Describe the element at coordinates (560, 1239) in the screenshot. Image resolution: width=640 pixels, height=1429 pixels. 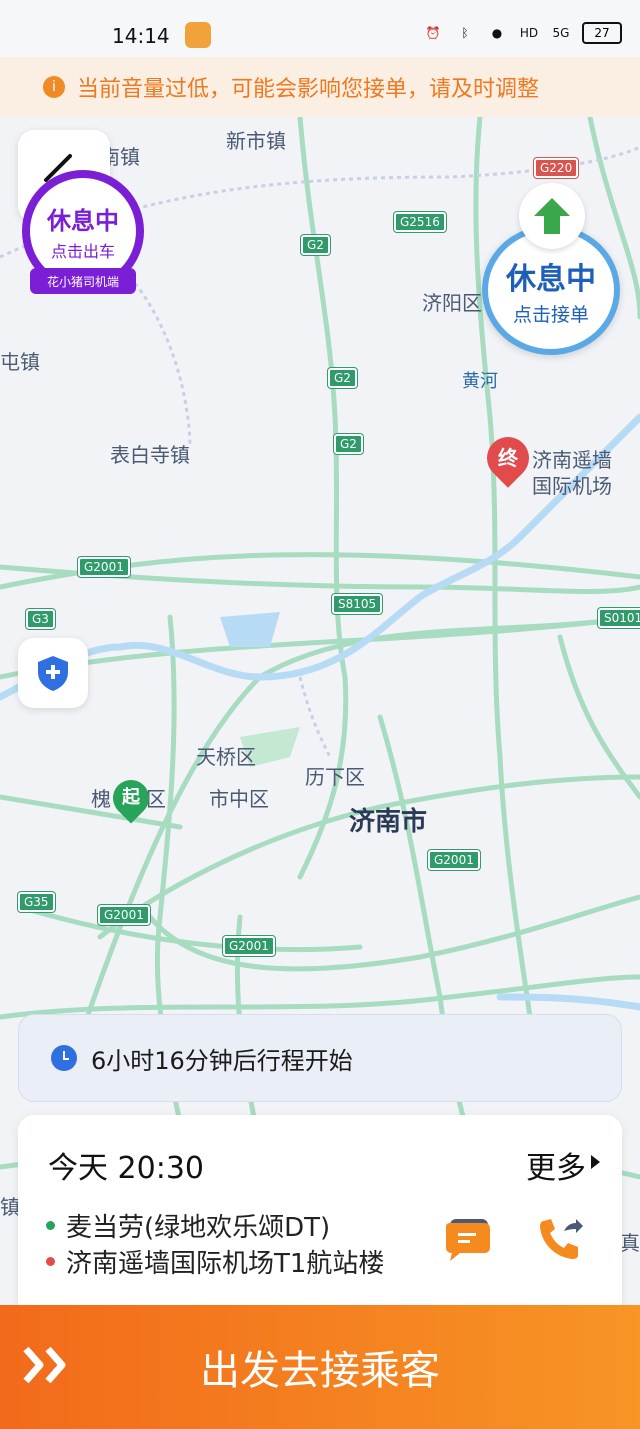
I see `phone-icon` at that location.